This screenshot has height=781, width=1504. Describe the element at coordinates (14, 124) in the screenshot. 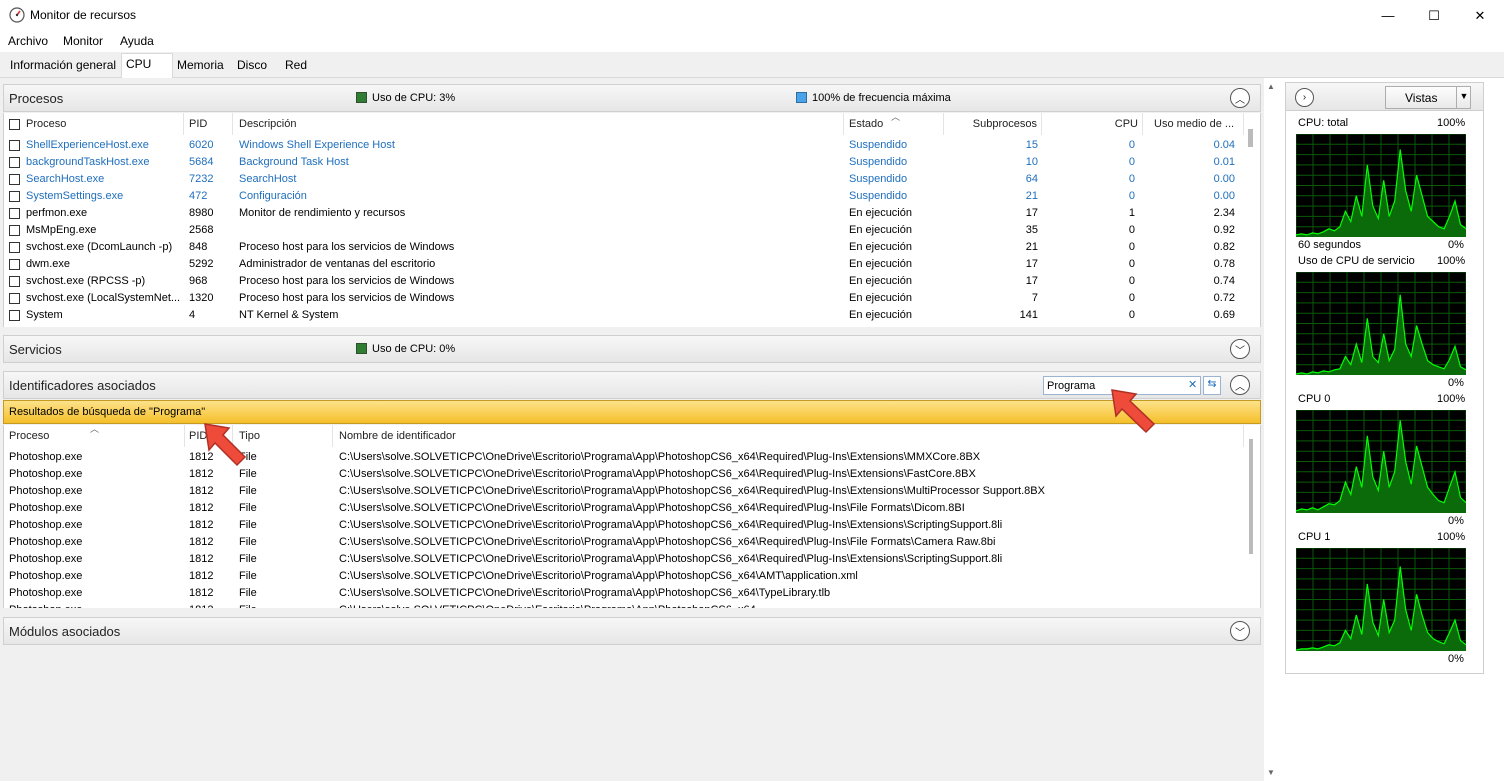

I see `select-all-checkbox` at that location.